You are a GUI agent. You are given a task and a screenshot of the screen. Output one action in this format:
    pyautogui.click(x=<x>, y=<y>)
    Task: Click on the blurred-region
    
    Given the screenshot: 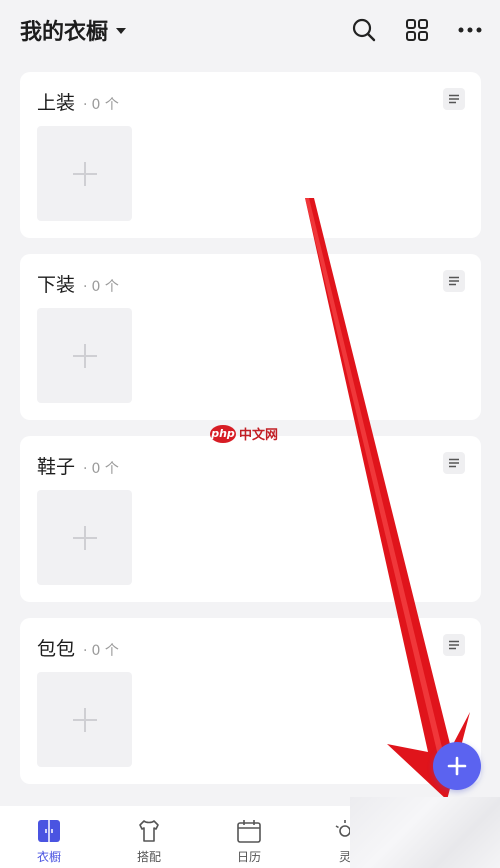 What is the action you would take?
    pyautogui.click(x=425, y=832)
    